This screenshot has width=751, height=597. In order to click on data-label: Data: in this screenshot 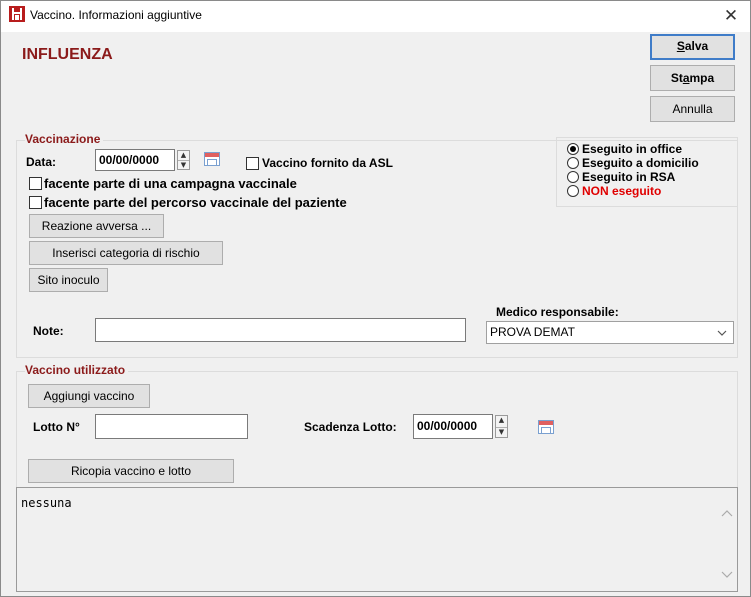, I will do `click(41, 162)`.